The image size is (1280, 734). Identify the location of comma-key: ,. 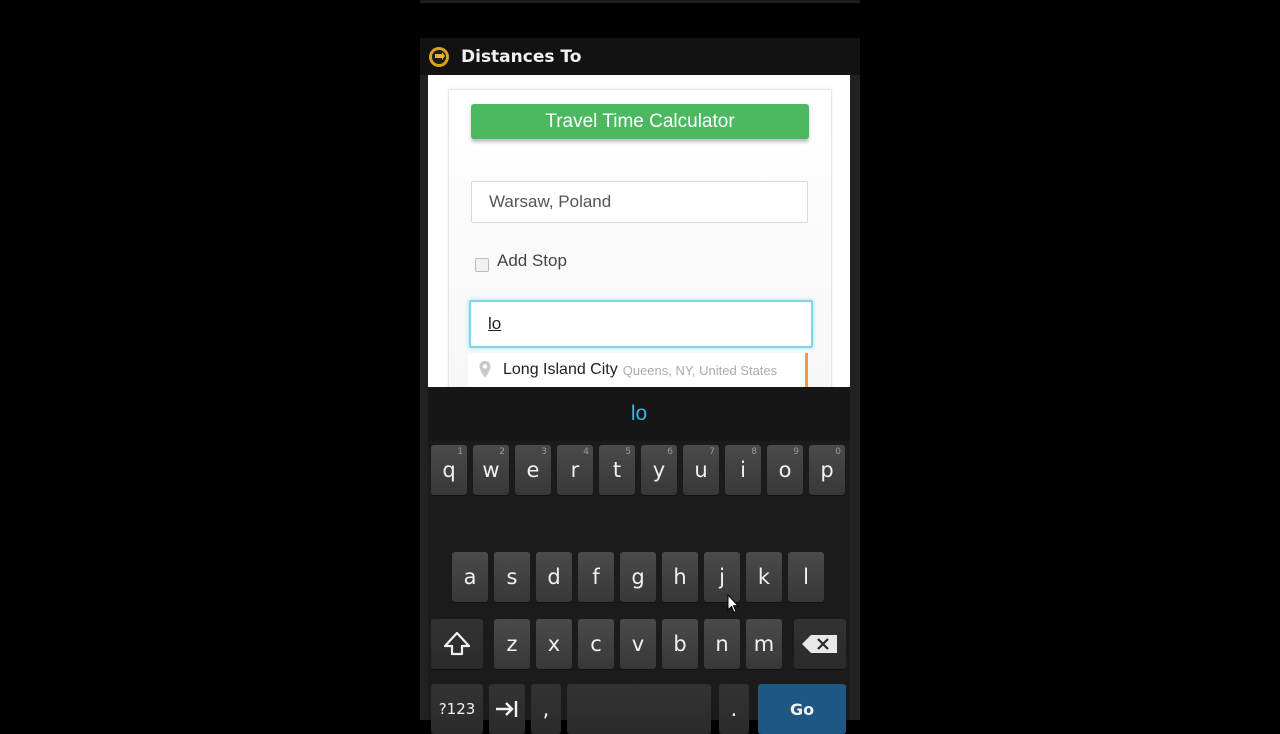
(546, 709).